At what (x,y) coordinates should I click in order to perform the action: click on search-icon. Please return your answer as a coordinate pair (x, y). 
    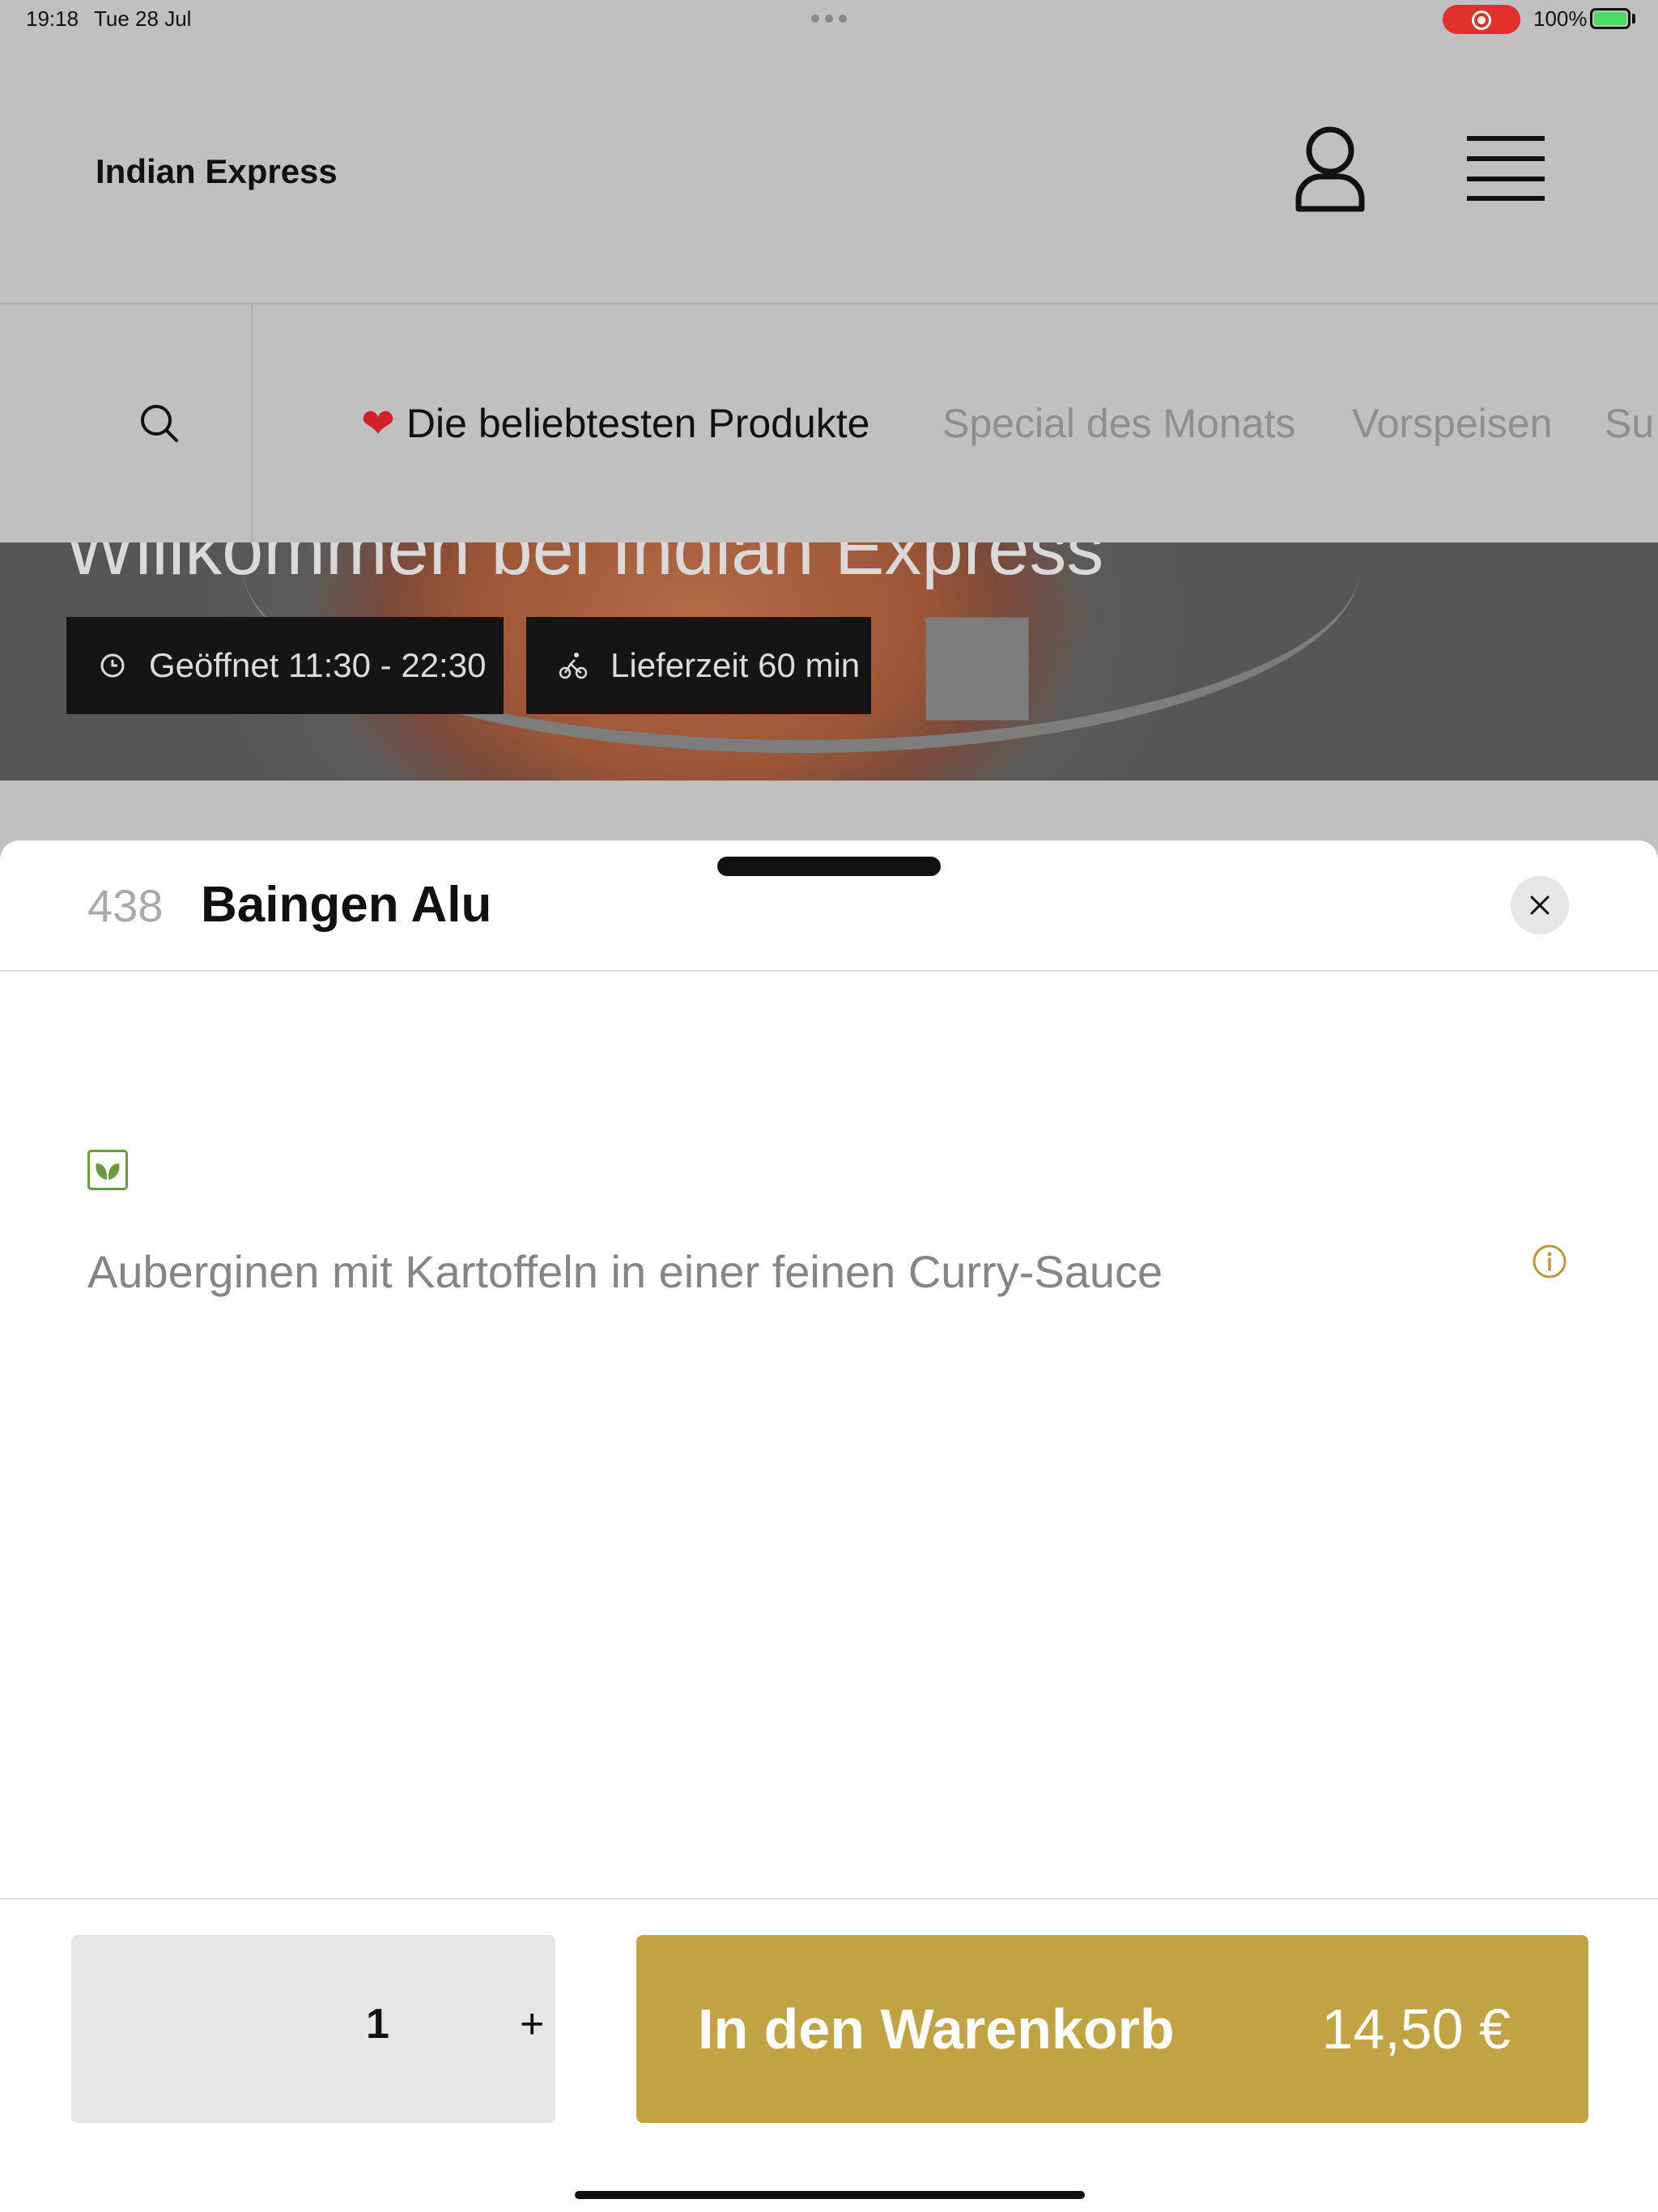
    Looking at the image, I should click on (159, 424).